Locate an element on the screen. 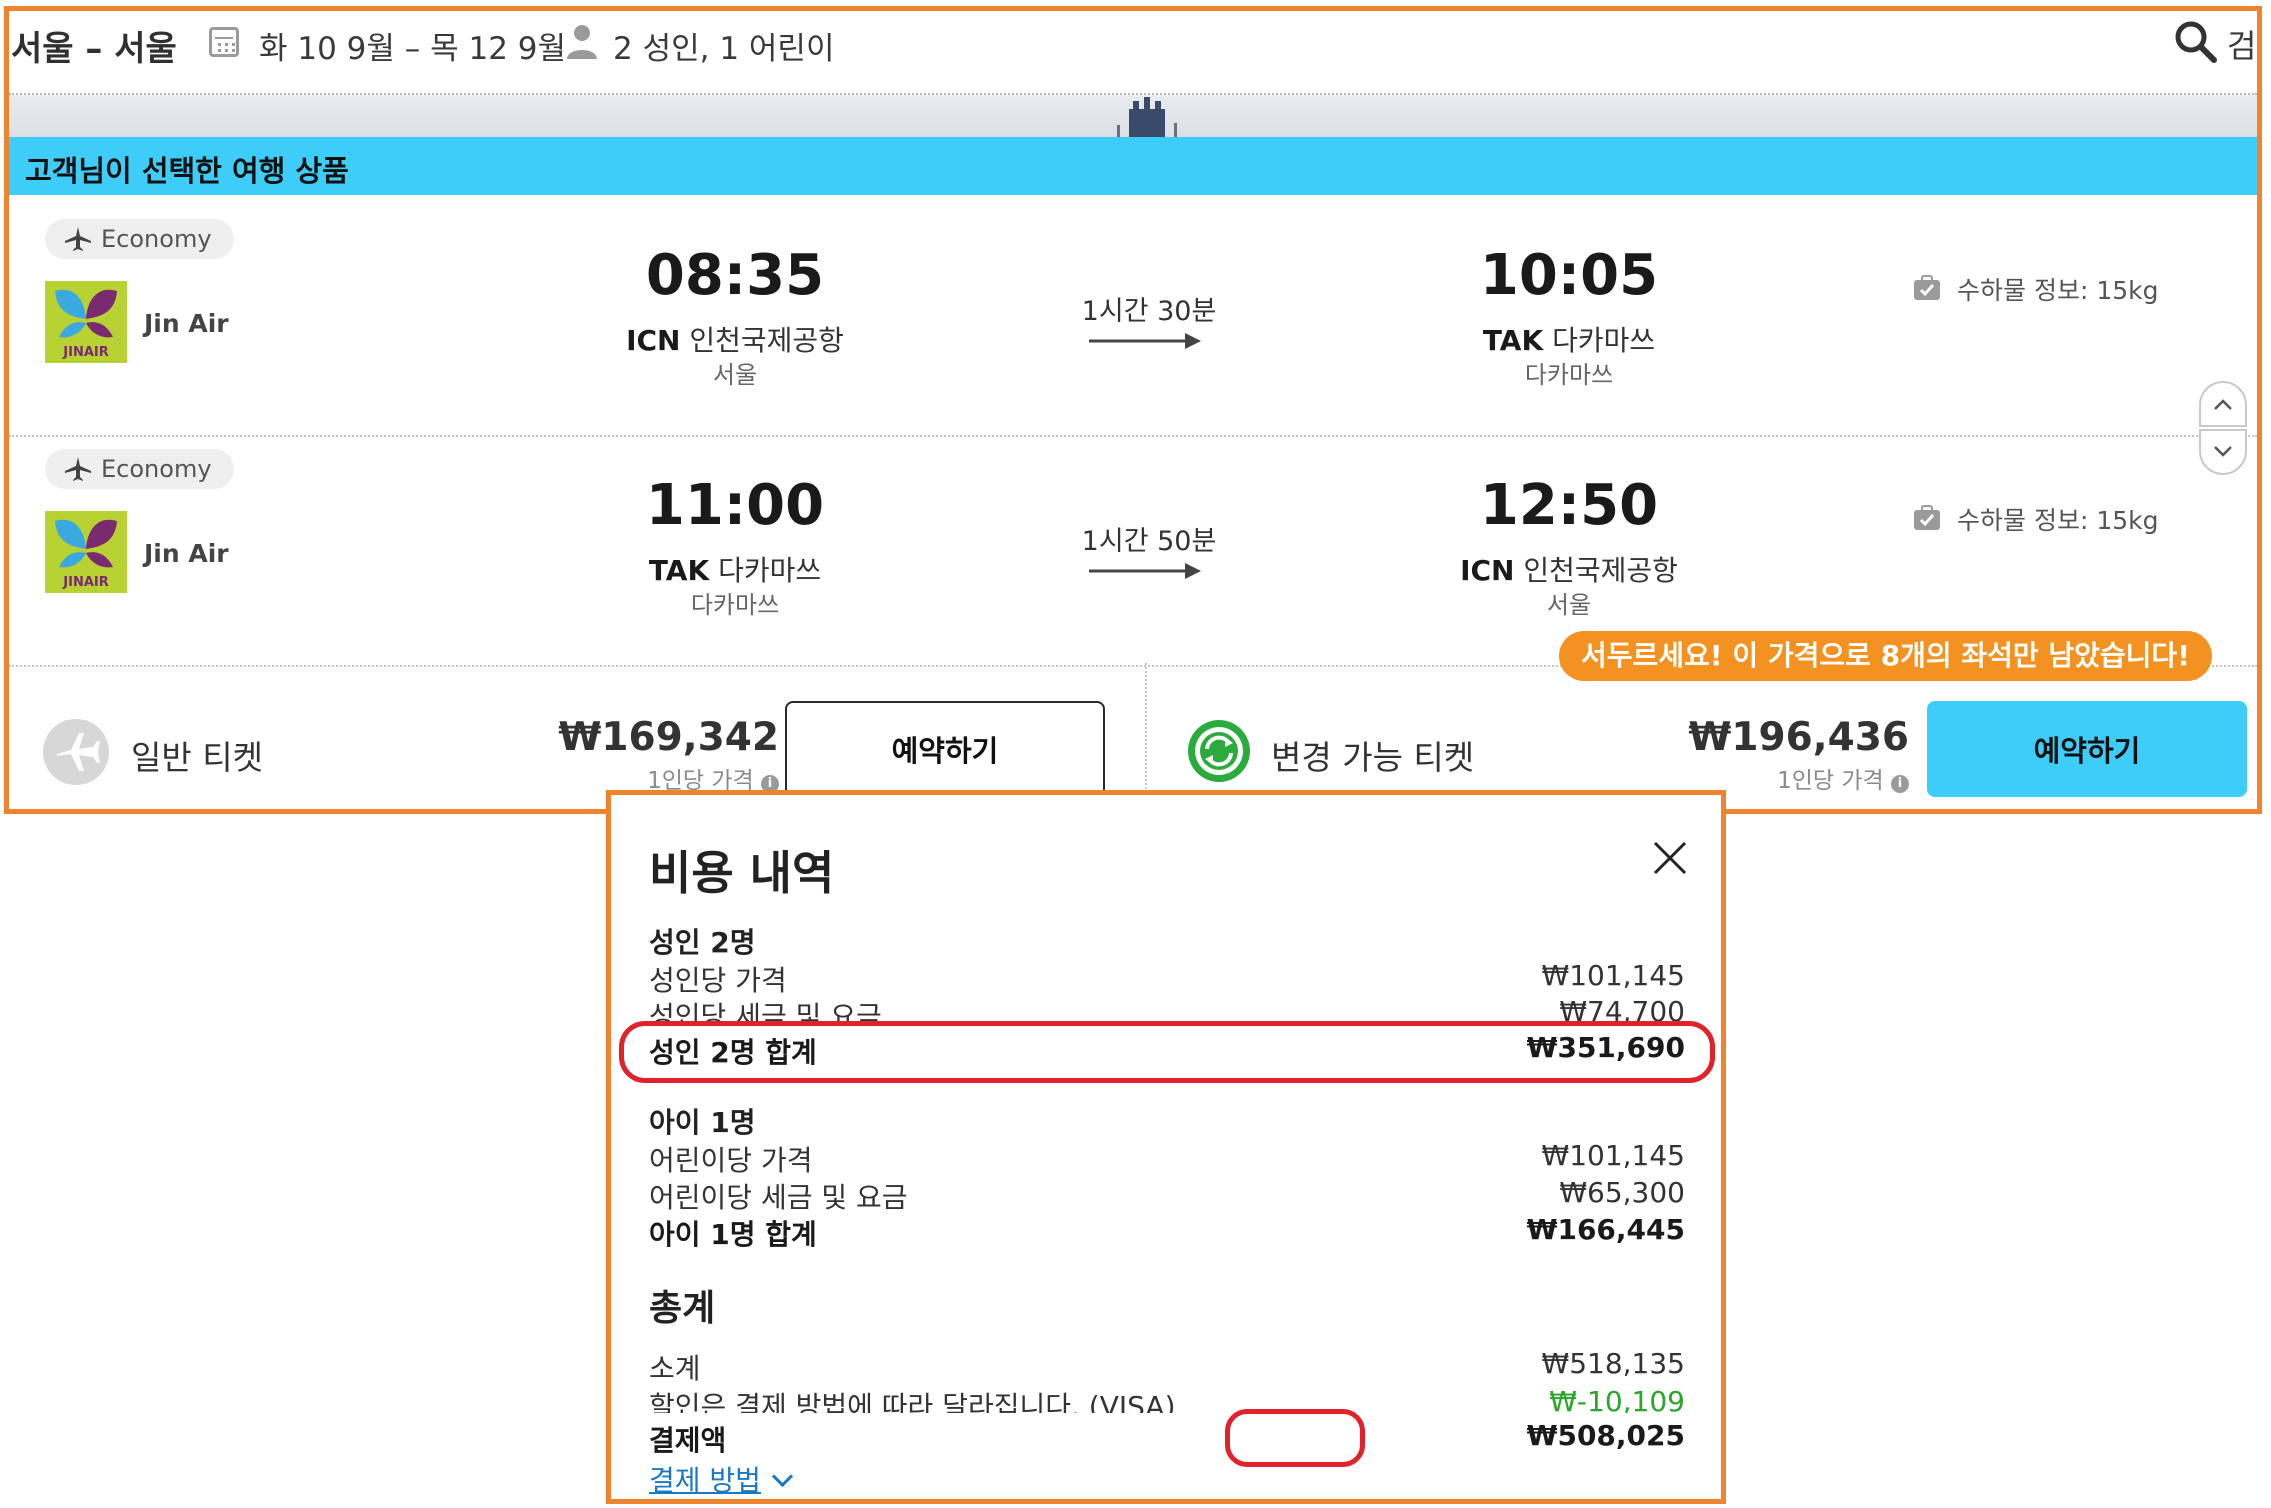  summary-heading: 총계 is located at coordinates (682, 1308).